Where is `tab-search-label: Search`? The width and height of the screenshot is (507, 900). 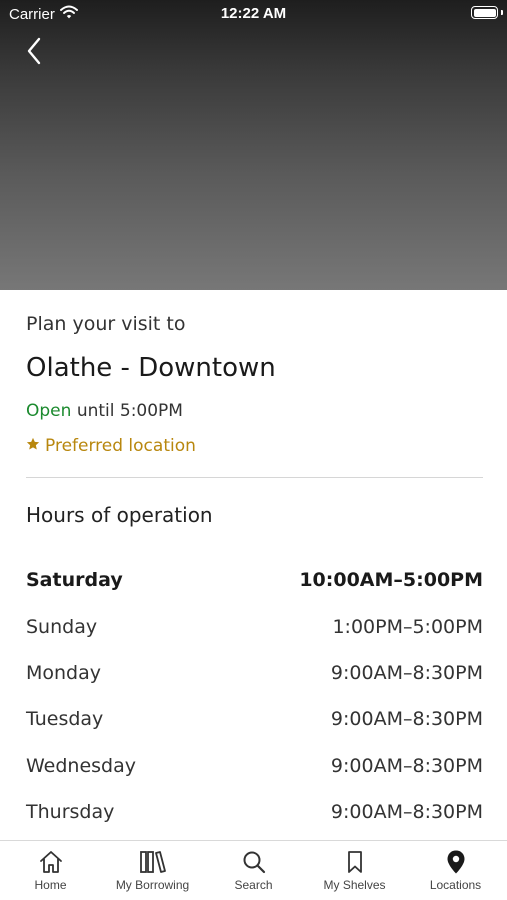 tab-search-label: Search is located at coordinates (253, 885).